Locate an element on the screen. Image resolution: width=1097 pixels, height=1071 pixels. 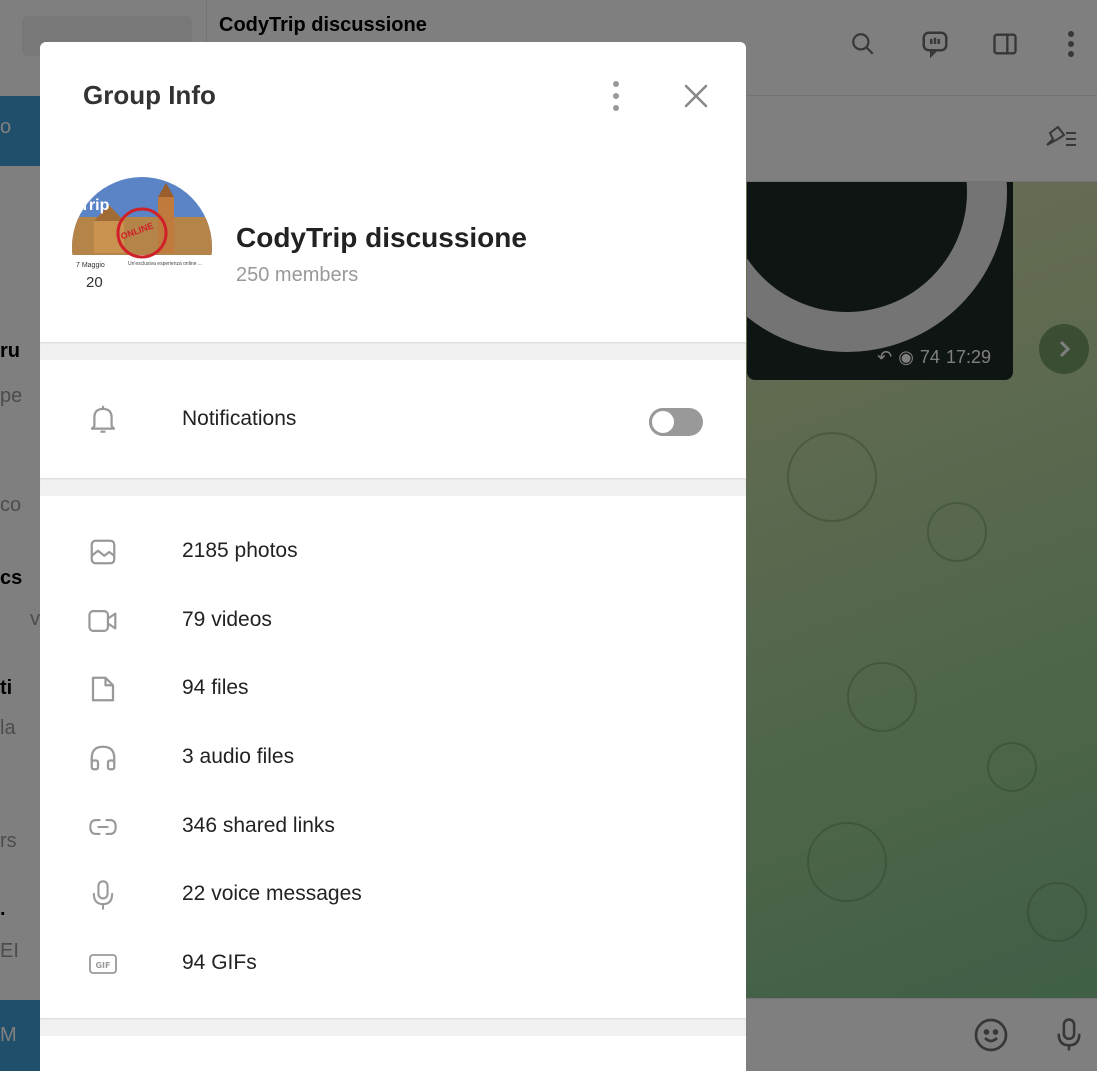
avatar-year-text: 20 is located at coordinates (94, 282).